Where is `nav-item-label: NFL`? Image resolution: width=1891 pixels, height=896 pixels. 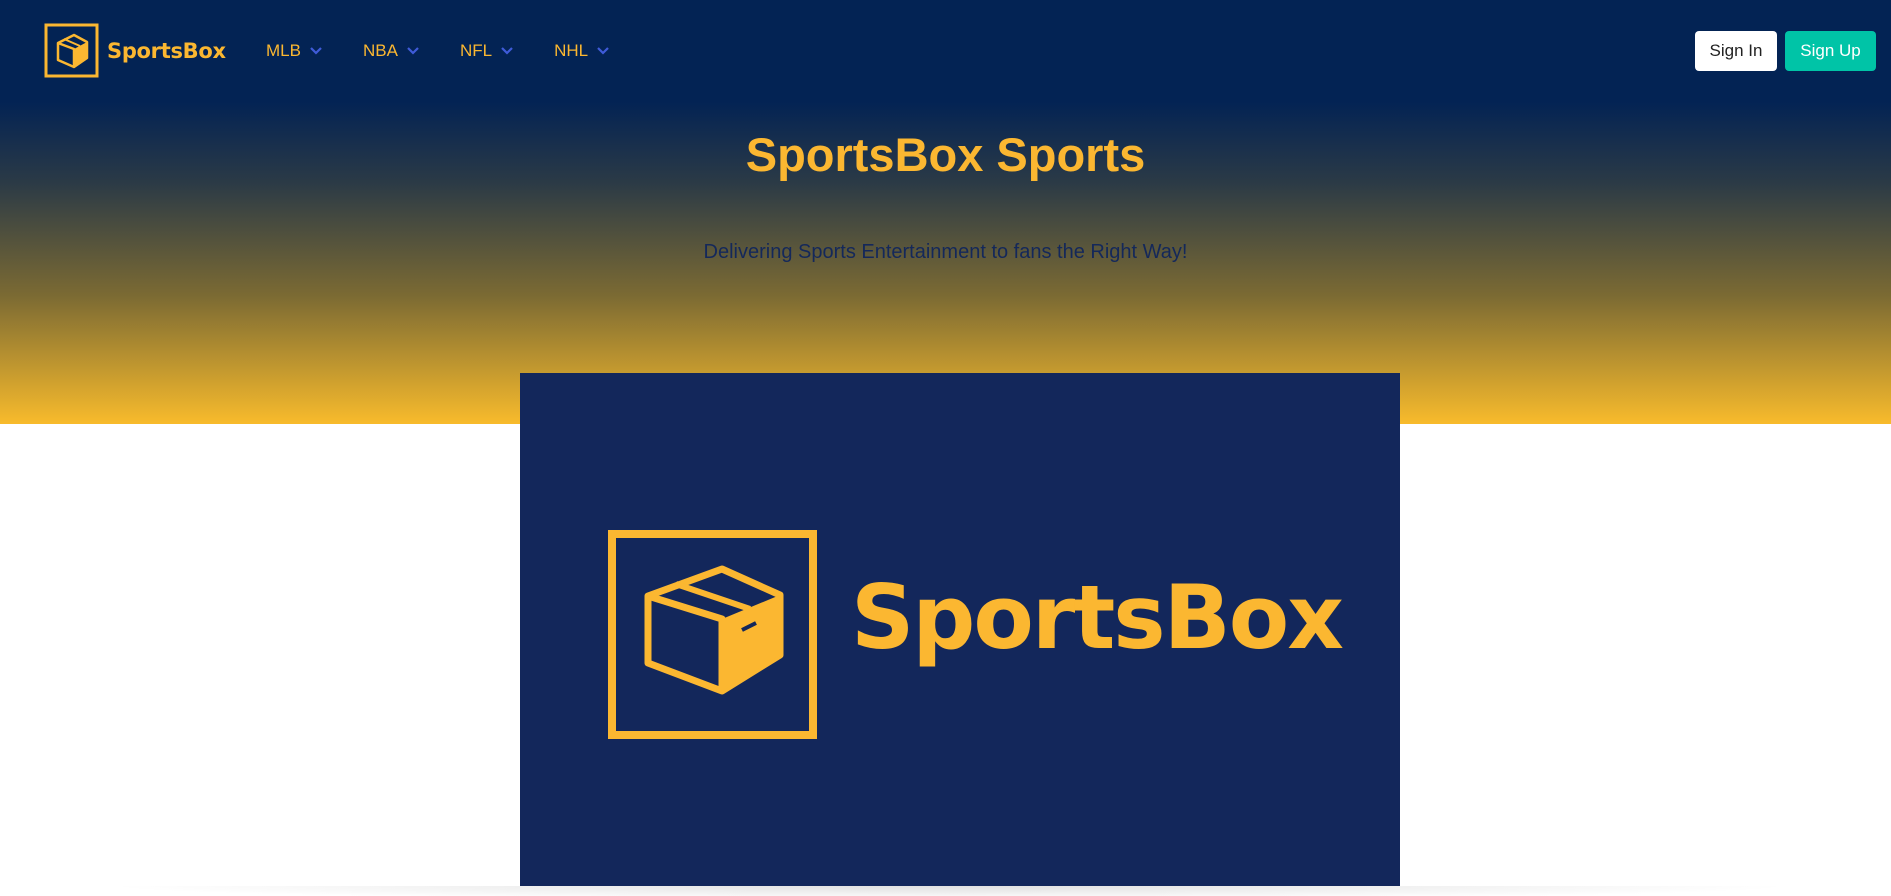 nav-item-label: NFL is located at coordinates (476, 50).